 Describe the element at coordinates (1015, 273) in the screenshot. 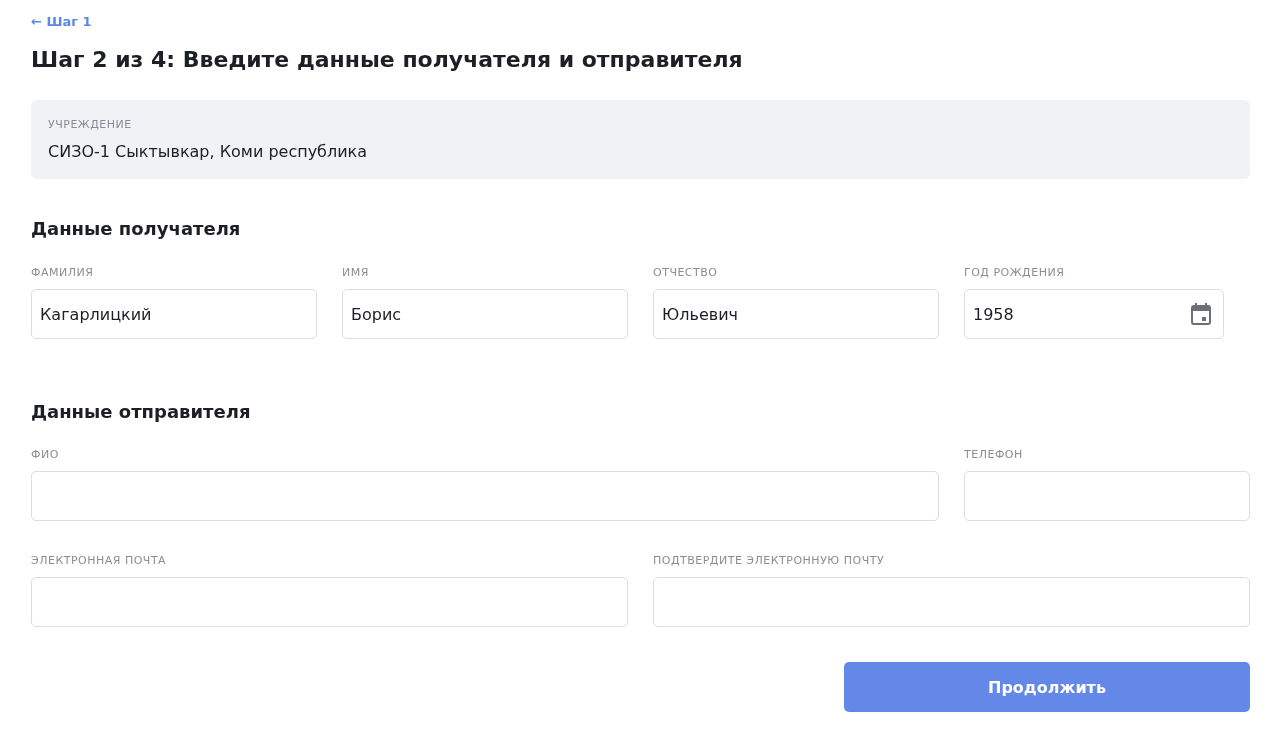

I see `field-label: ГОД РОЖДЕНИЯ` at that location.